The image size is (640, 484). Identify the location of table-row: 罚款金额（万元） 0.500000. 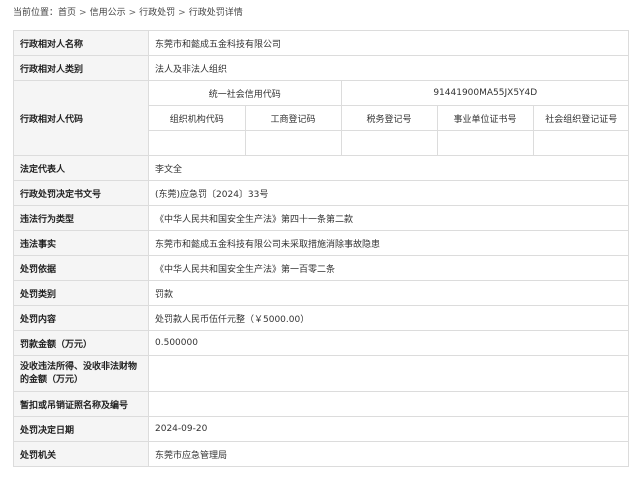
(321, 343).